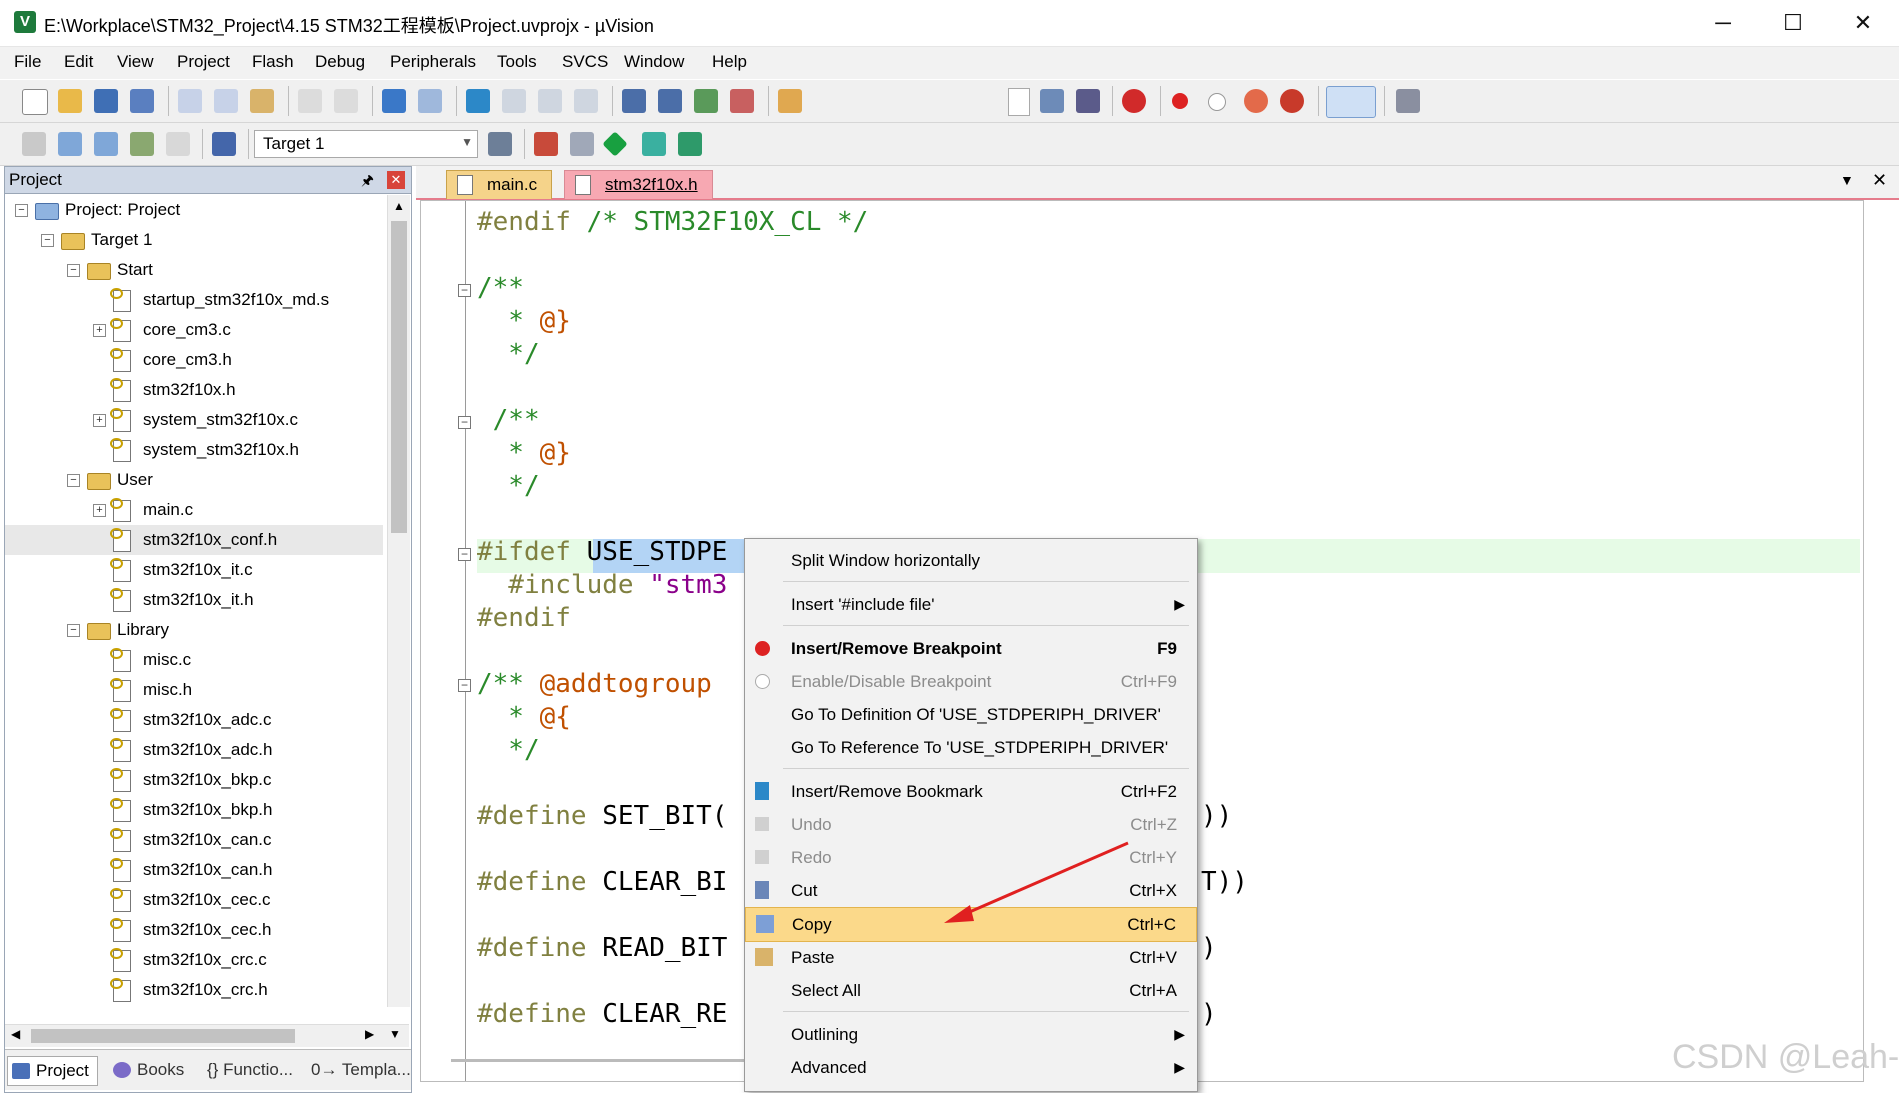 Image resolution: width=1899 pixels, height=1093 pixels. I want to click on tree-item: − User, so click(194, 480).